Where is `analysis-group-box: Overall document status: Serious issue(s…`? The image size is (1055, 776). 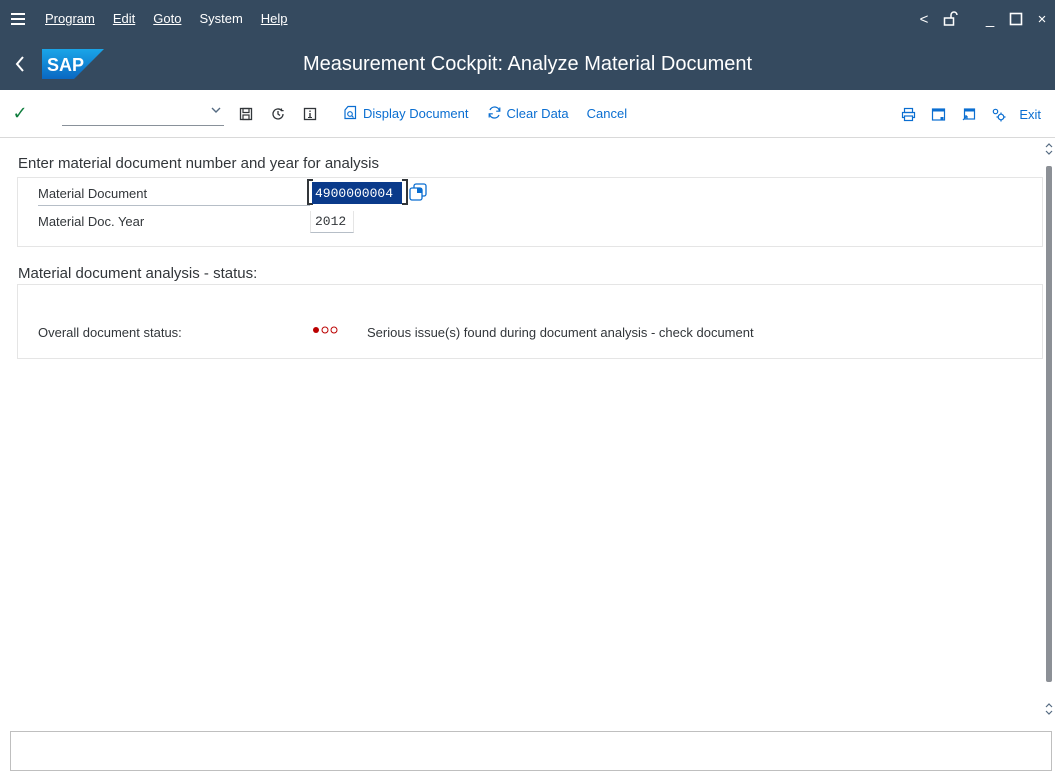 analysis-group-box: Overall document status: Serious issue(s… is located at coordinates (530, 321).